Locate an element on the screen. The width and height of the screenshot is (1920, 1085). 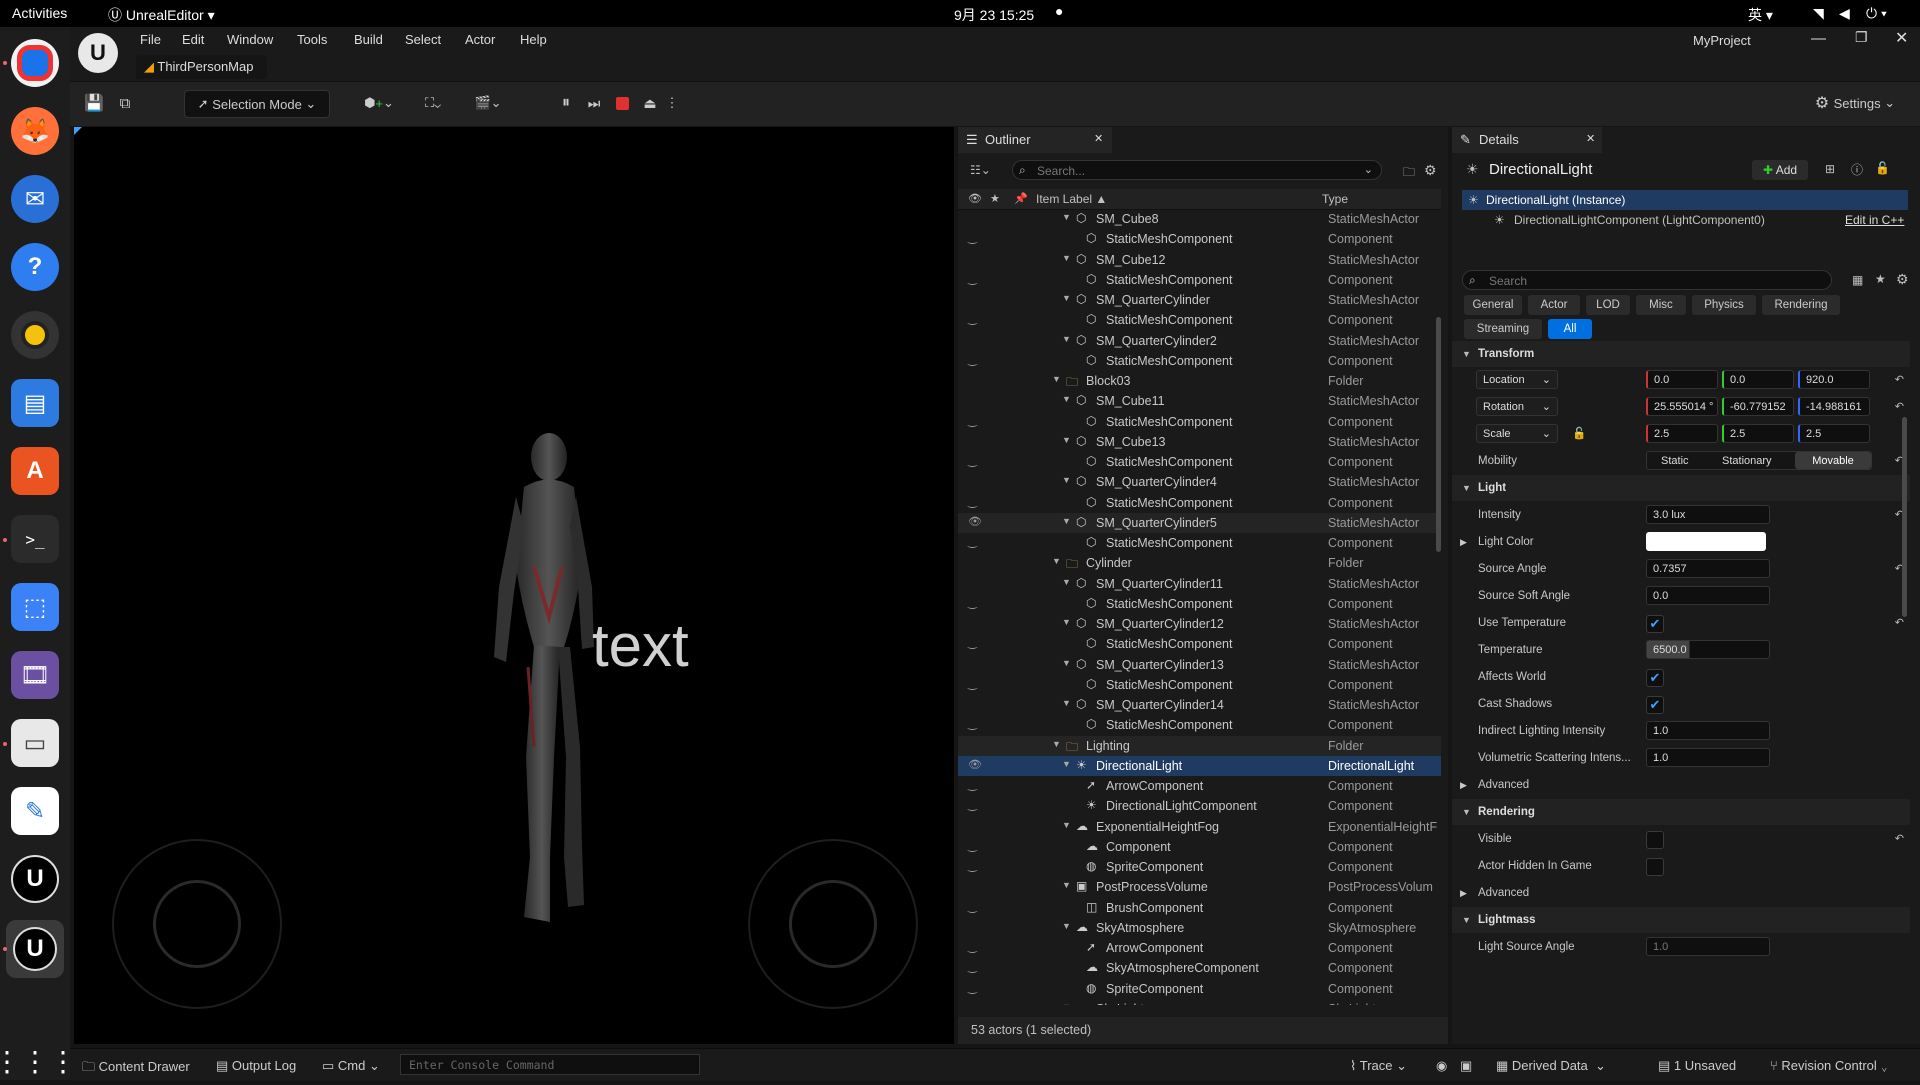
clock: 9月 23 15:25 is located at coordinates (994, 15).